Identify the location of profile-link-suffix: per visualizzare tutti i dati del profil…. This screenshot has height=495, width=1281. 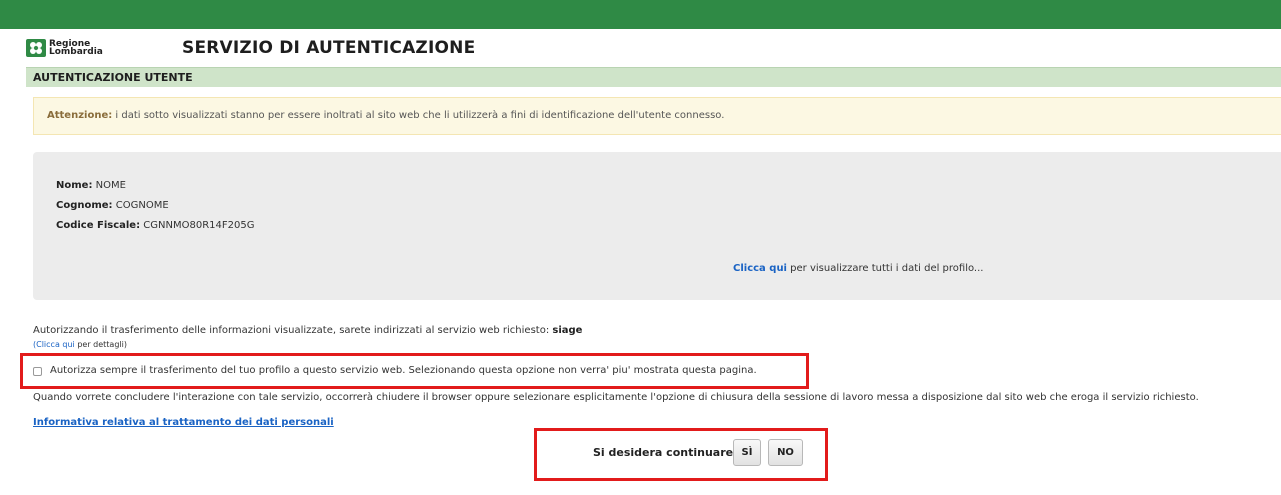
(885, 268).